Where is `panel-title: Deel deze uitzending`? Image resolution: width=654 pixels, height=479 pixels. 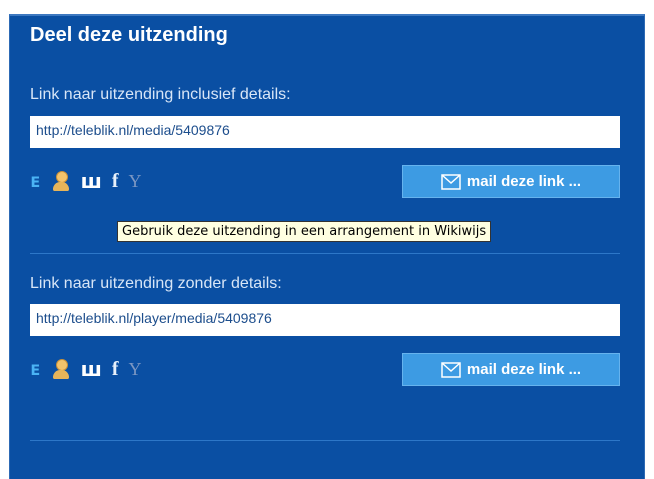 panel-title: Deel deze uitzending is located at coordinates (129, 35).